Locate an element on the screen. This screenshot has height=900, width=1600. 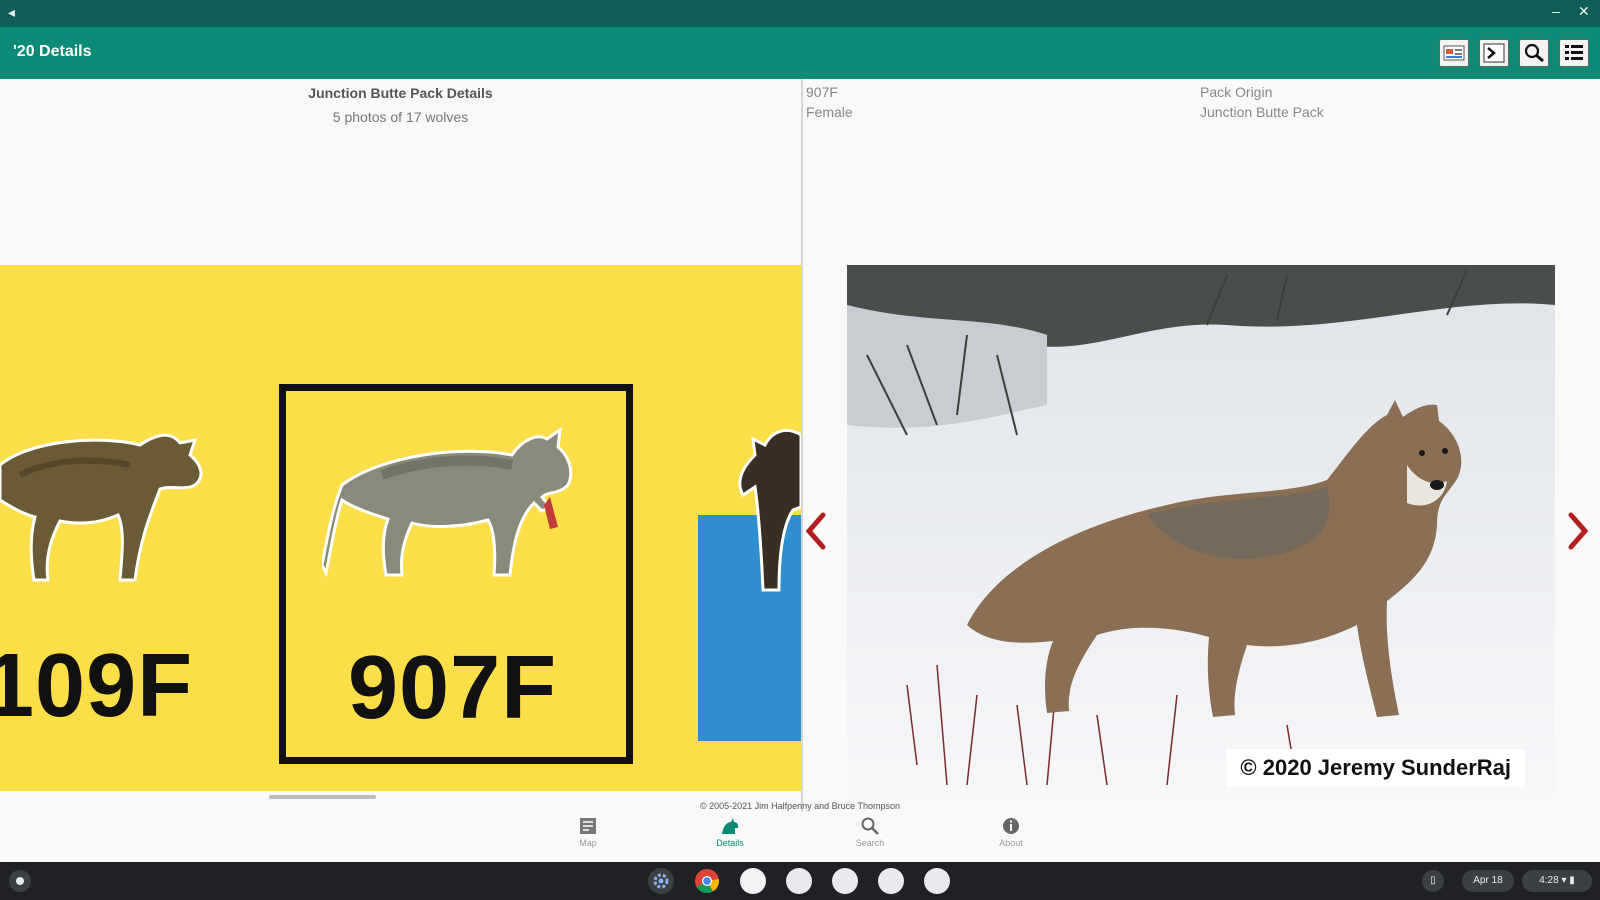
wolf-sex: Female is located at coordinates (829, 112).